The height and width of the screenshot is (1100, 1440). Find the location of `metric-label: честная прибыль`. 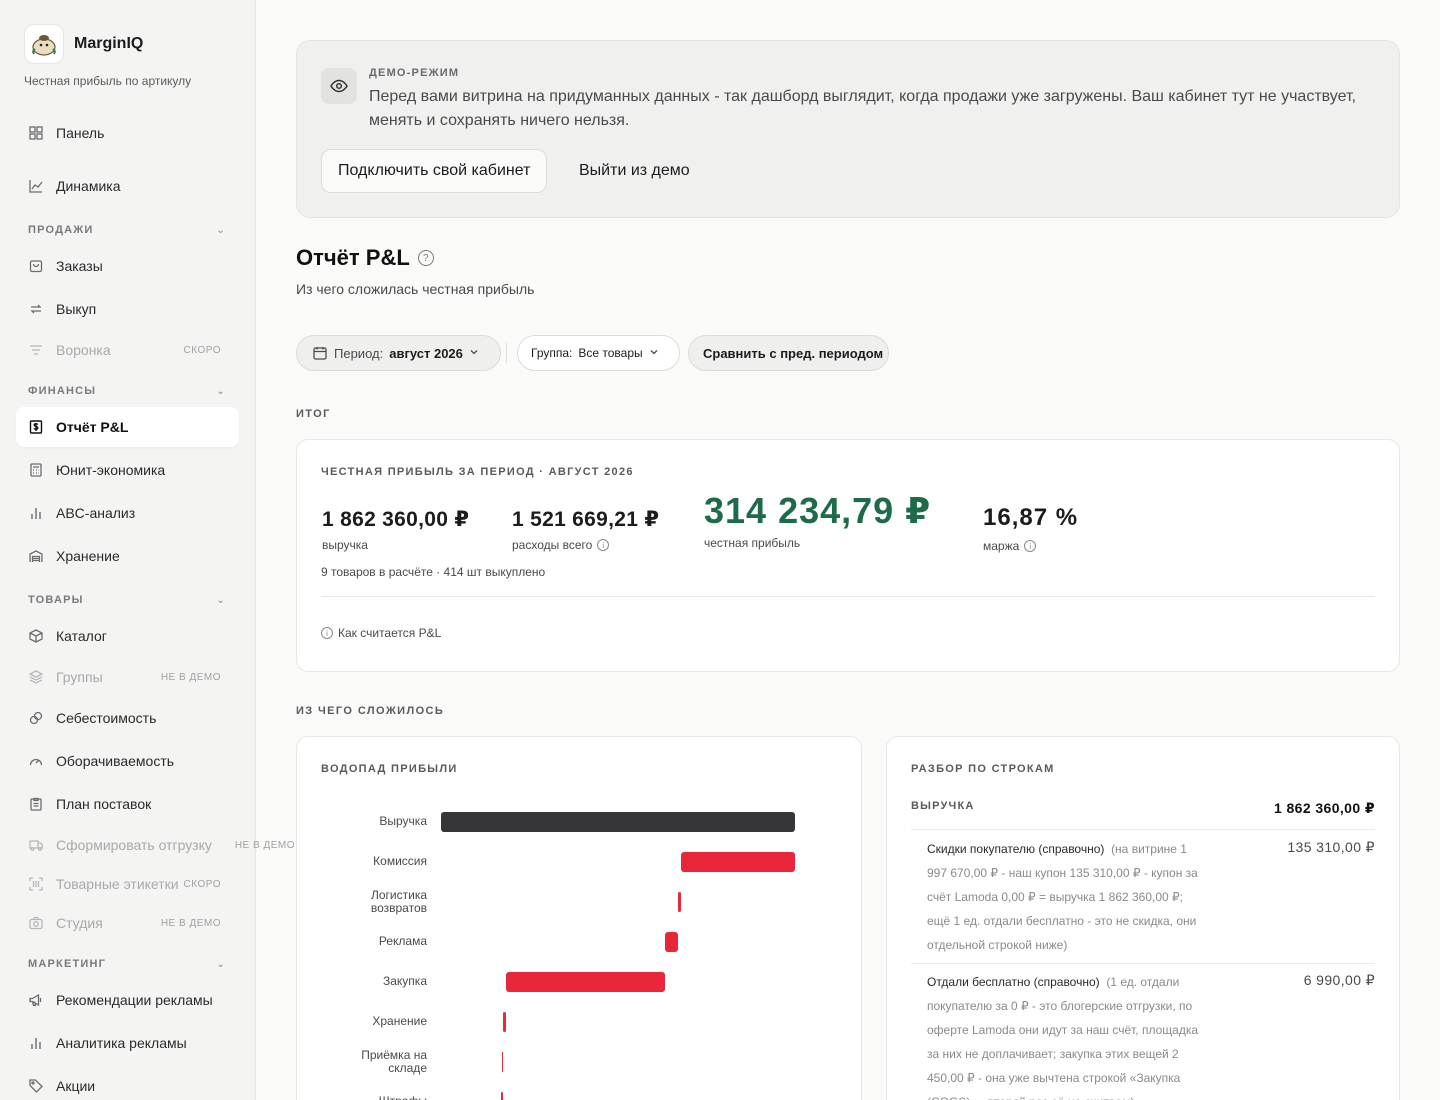

metric-label: честная прибыль is located at coordinates (752, 543).